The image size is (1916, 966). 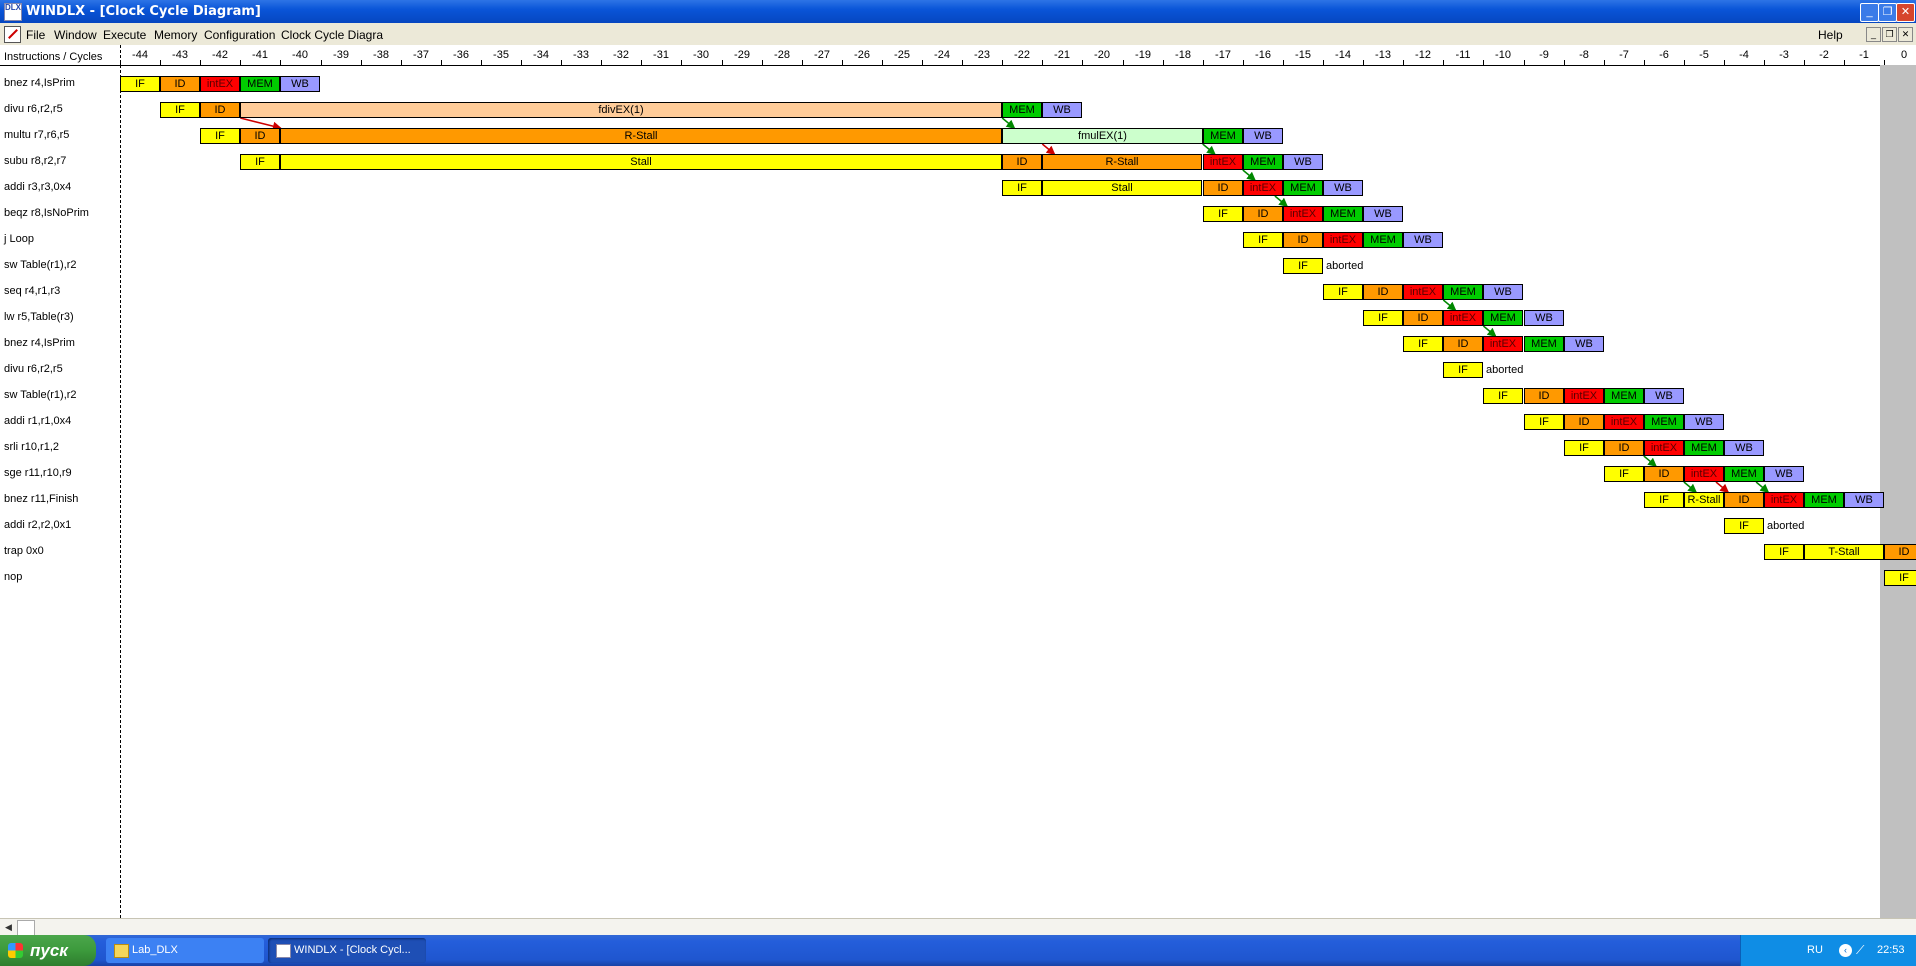 What do you see at coordinates (35, 35) in the screenshot?
I see `menu-file: File` at bounding box center [35, 35].